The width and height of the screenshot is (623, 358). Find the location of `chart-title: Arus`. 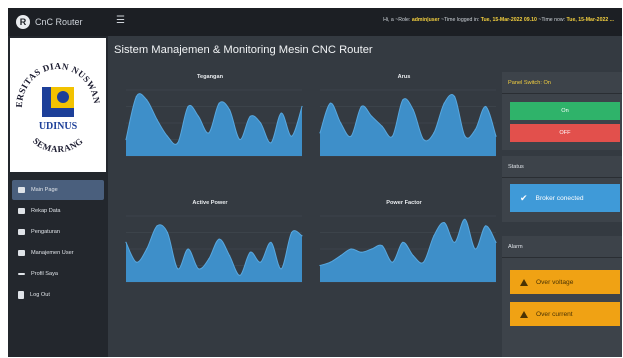

chart-title: Arus is located at coordinates (404, 77).